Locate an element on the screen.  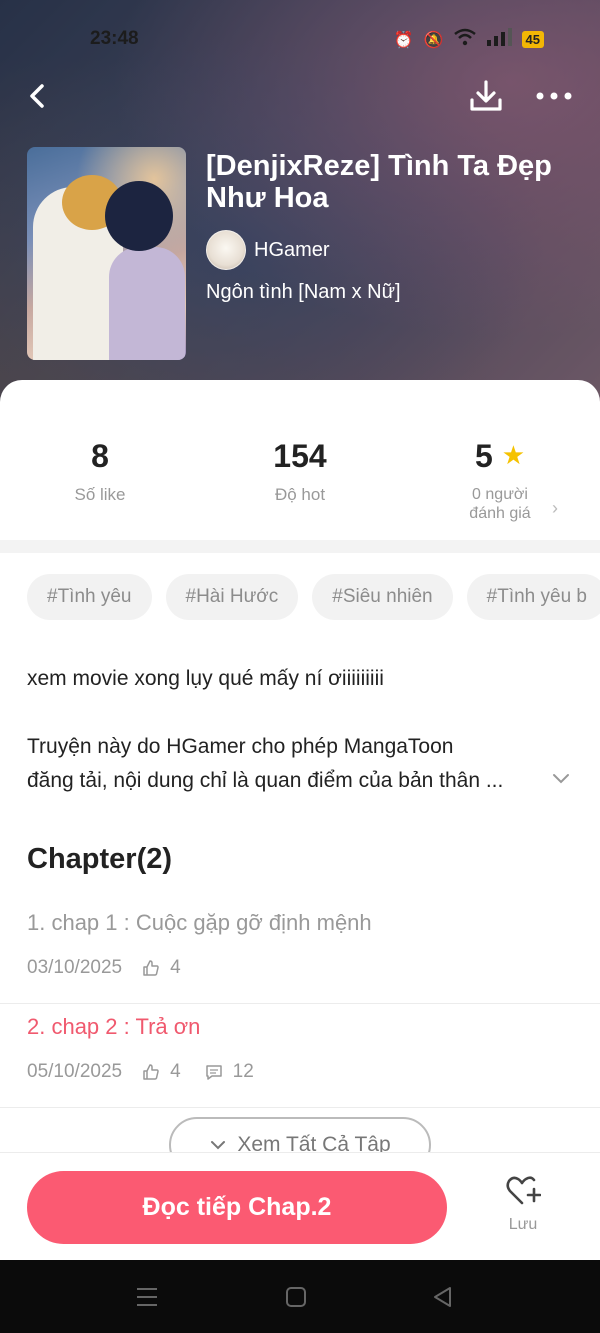
likes-stat: 8 Số like is located at coordinates (100, 471).